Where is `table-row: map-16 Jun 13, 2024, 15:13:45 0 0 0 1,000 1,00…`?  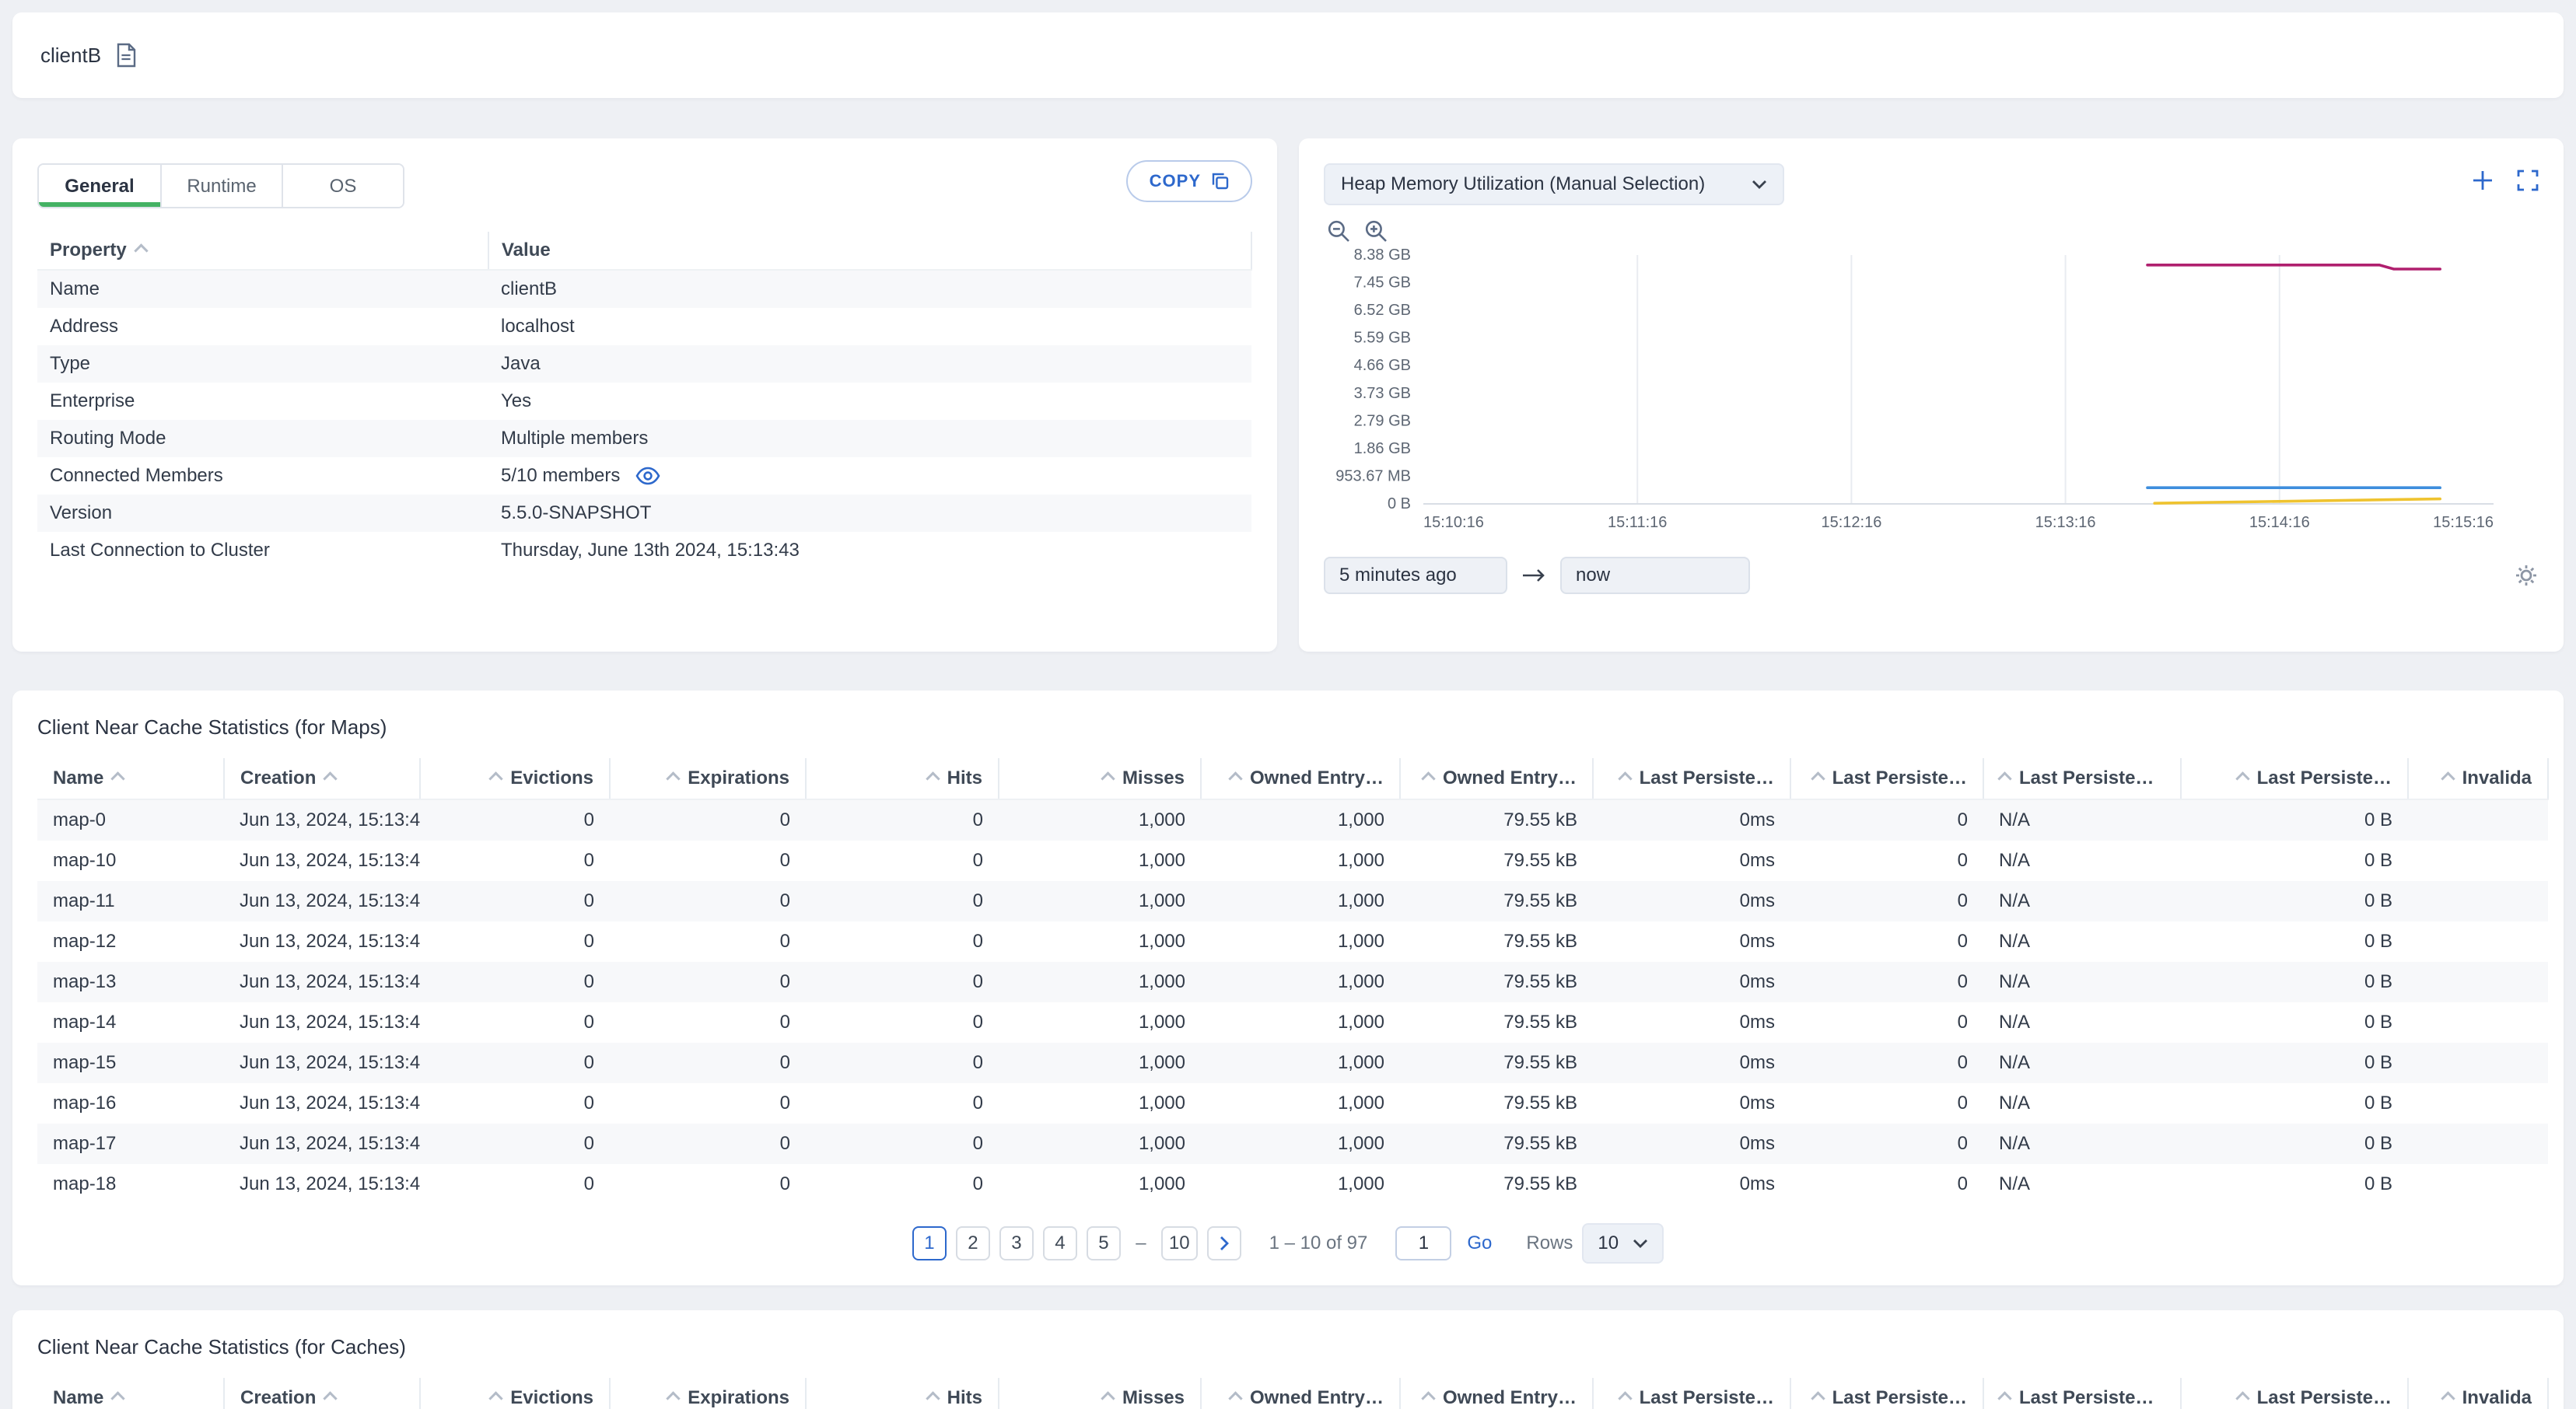
table-row: map-16 Jun 13, 2024, 15:13:45 0 0 0 1,000 1,00… is located at coordinates (1293, 1103).